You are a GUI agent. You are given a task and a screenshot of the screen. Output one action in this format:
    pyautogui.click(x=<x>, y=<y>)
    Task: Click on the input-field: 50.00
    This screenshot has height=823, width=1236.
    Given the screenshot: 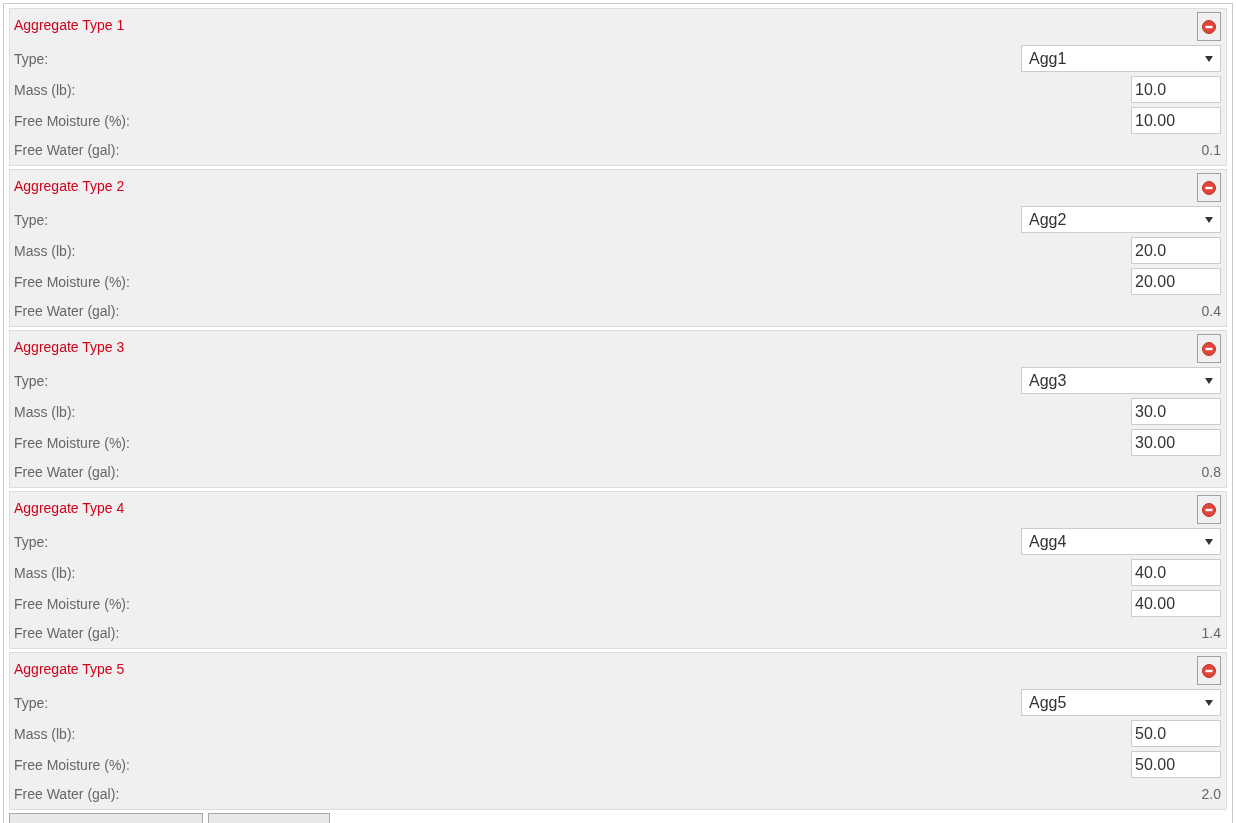 What is the action you would take?
    pyautogui.click(x=1176, y=764)
    